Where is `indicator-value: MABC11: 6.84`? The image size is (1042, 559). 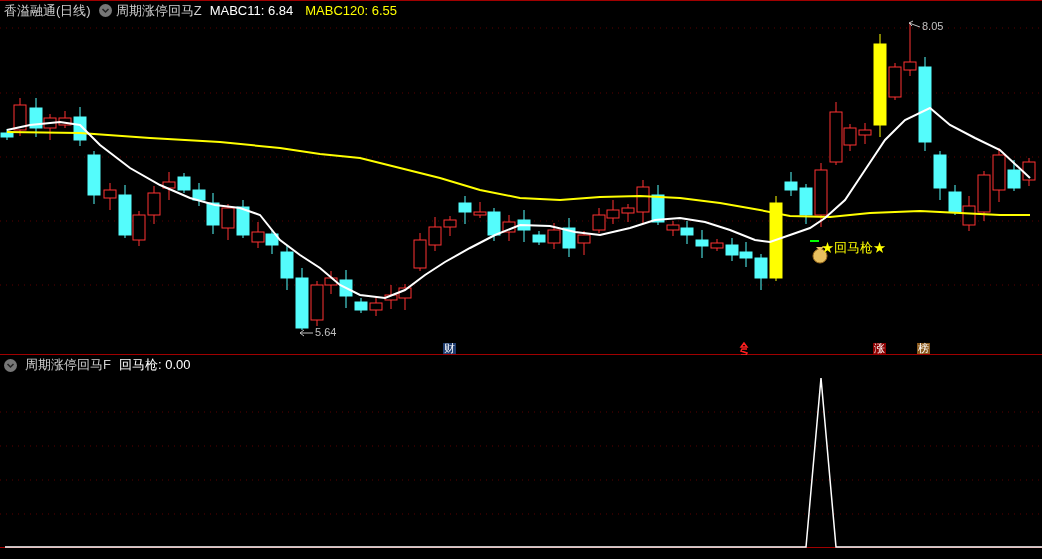
indicator-value: MABC11: 6.84 is located at coordinates (251, 10).